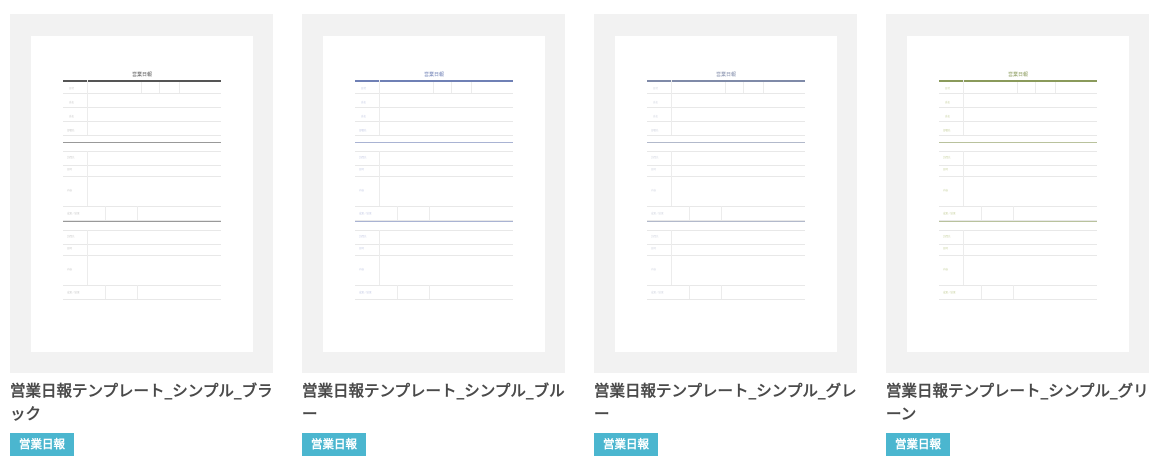  I want to click on template-title-link: 営業日報テンプレート_シンプル_グレー, so click(729, 403).